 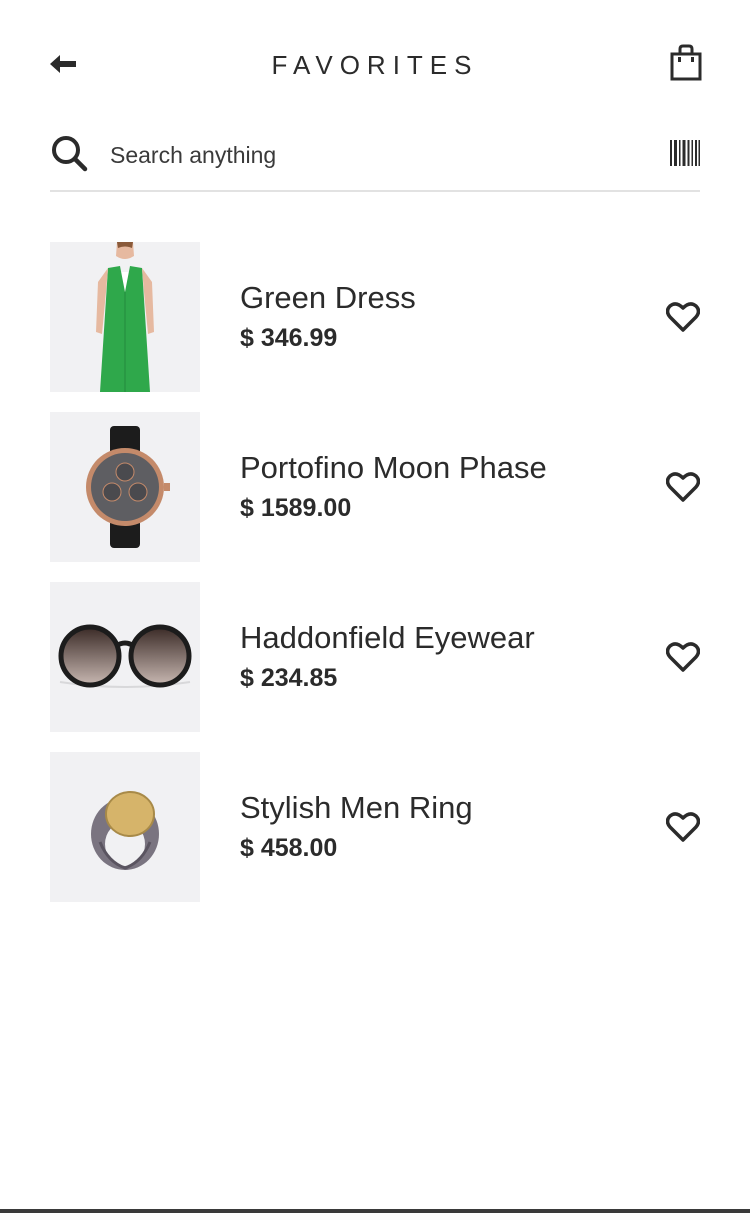 I want to click on list-item: Portofino Moon Phase $ 1589.00, so click(x=375, y=487).